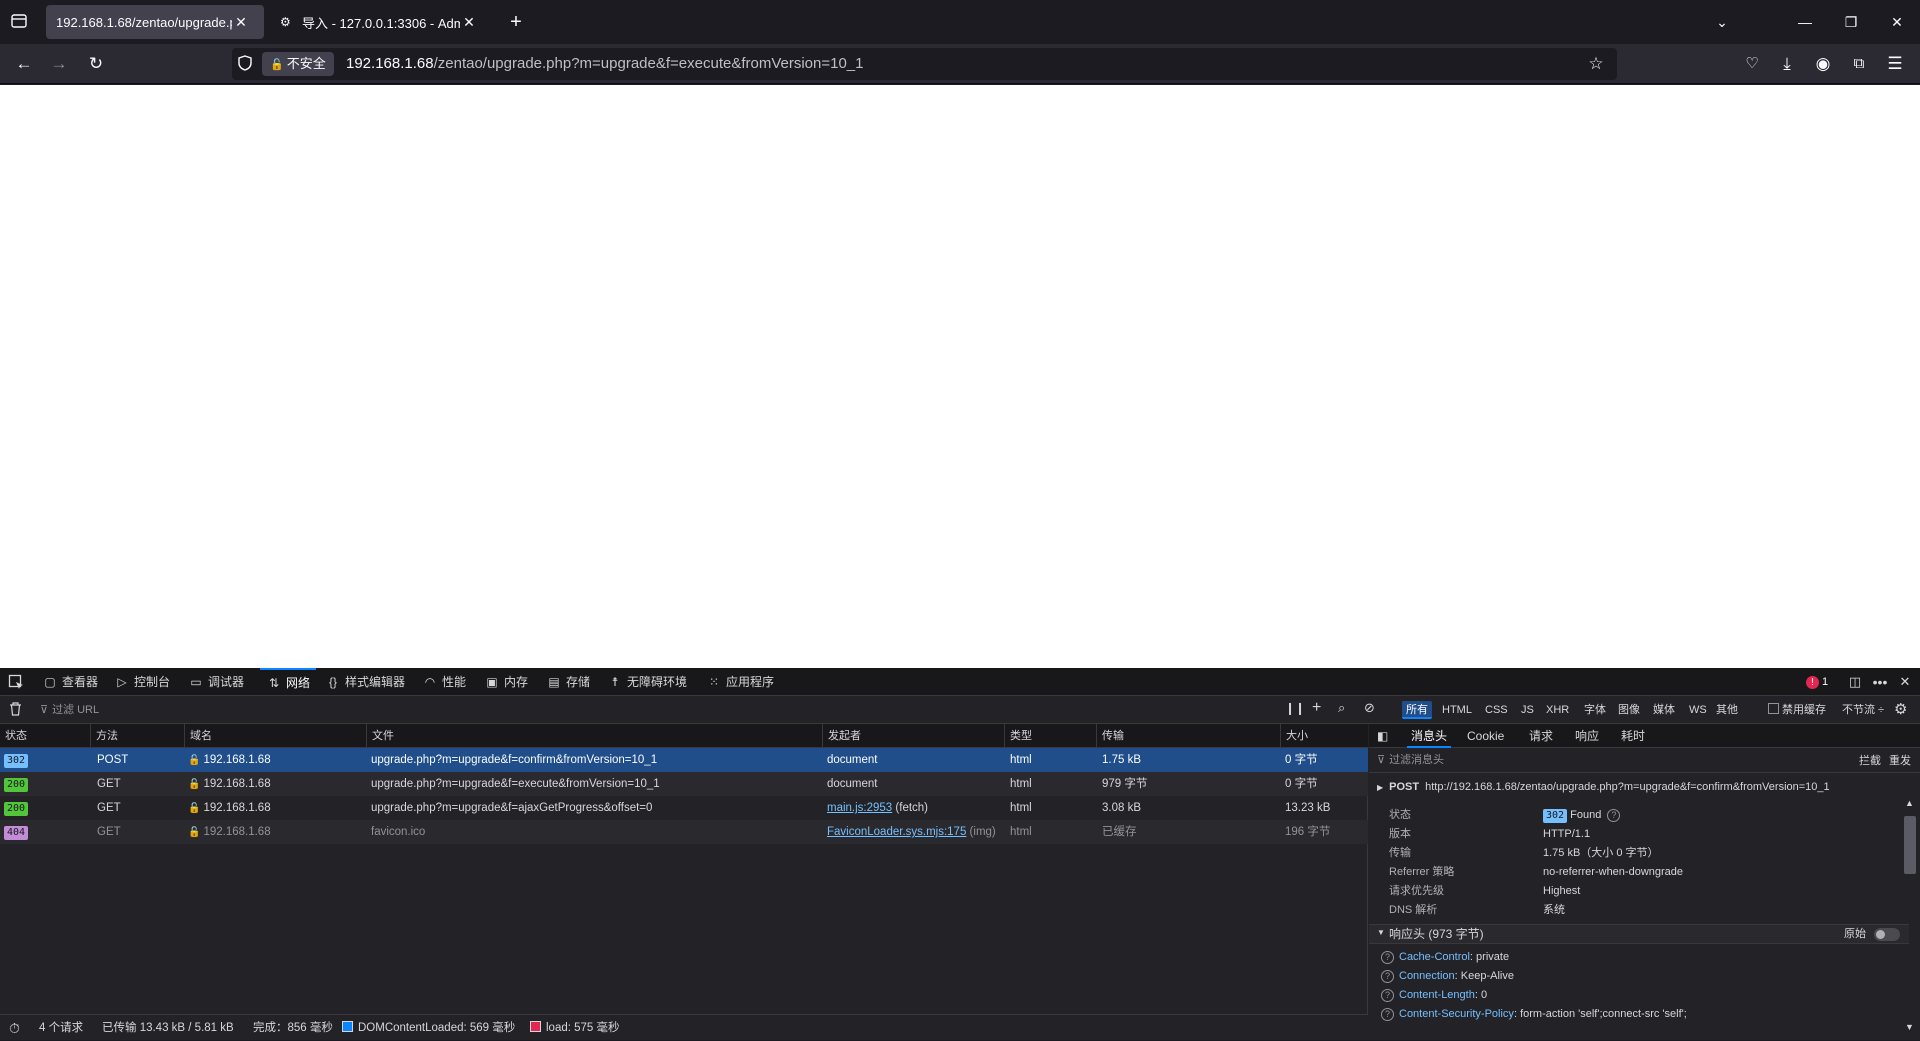 The width and height of the screenshot is (1920, 1041). What do you see at coordinates (1863, 710) in the screenshot?
I see `throttling-select: 不节流 ÷` at bounding box center [1863, 710].